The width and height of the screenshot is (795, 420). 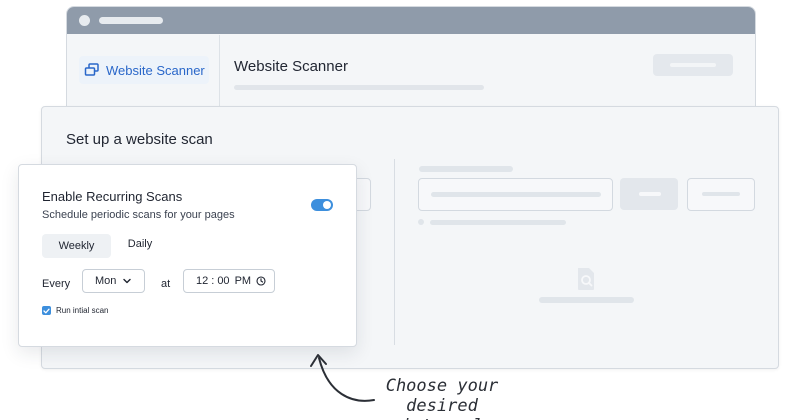 What do you see at coordinates (131, 20) in the screenshot?
I see `browser-url-placeholder` at bounding box center [131, 20].